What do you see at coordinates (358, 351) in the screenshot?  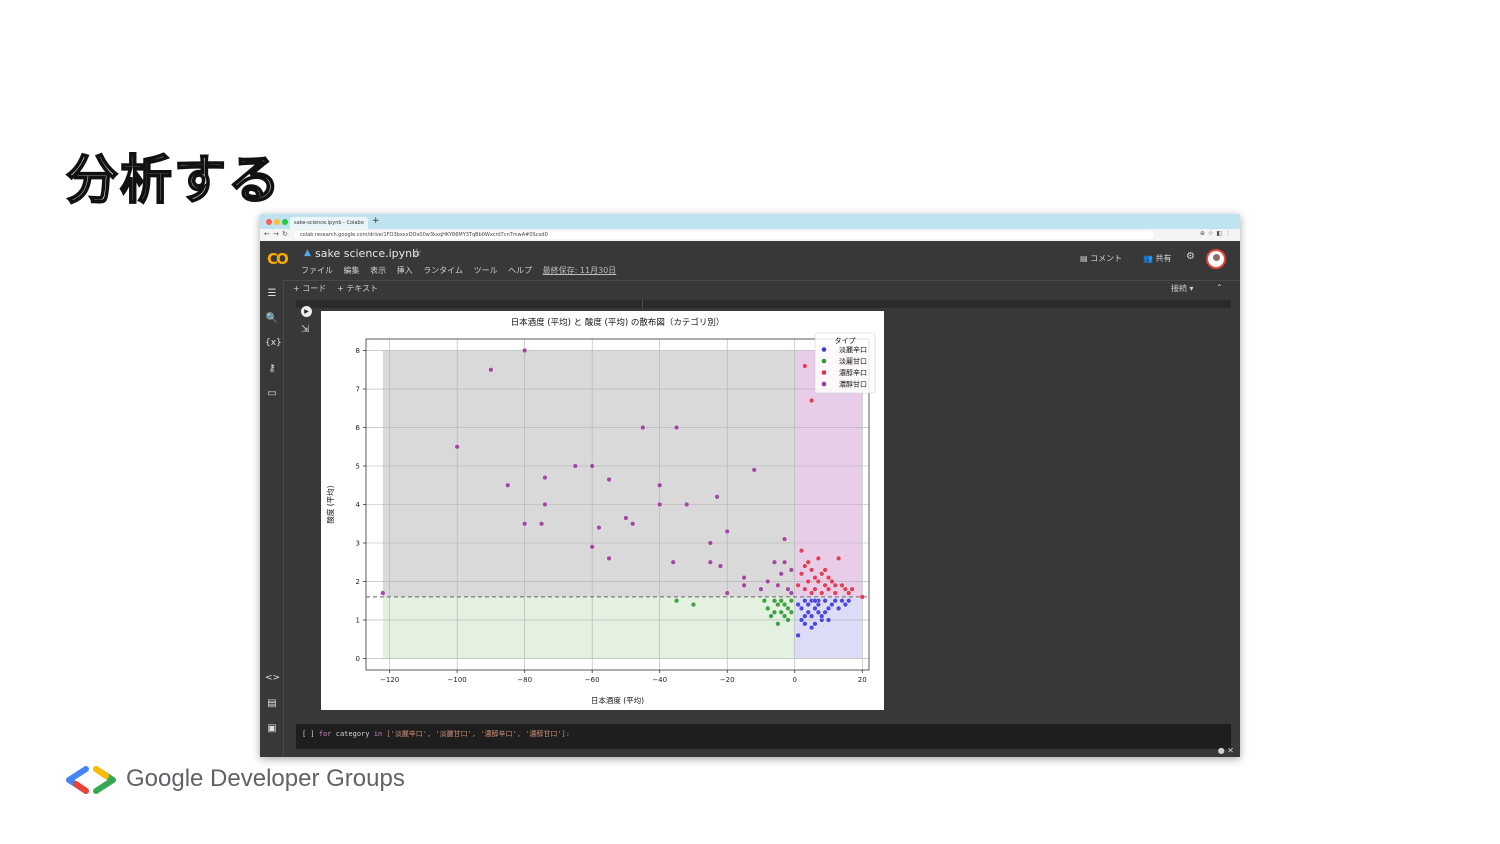 I see `y-tick-label: 8` at bounding box center [358, 351].